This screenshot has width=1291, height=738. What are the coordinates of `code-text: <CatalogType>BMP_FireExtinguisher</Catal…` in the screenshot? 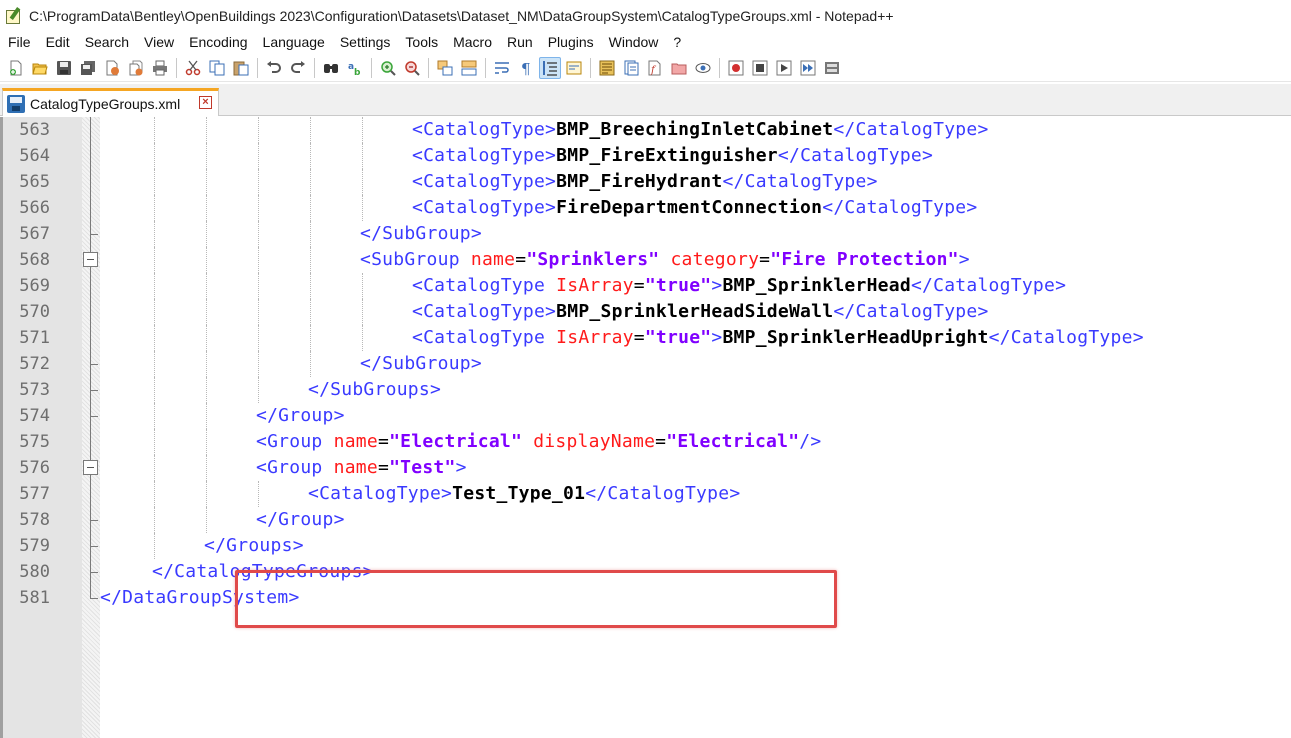 It's located at (672, 156).